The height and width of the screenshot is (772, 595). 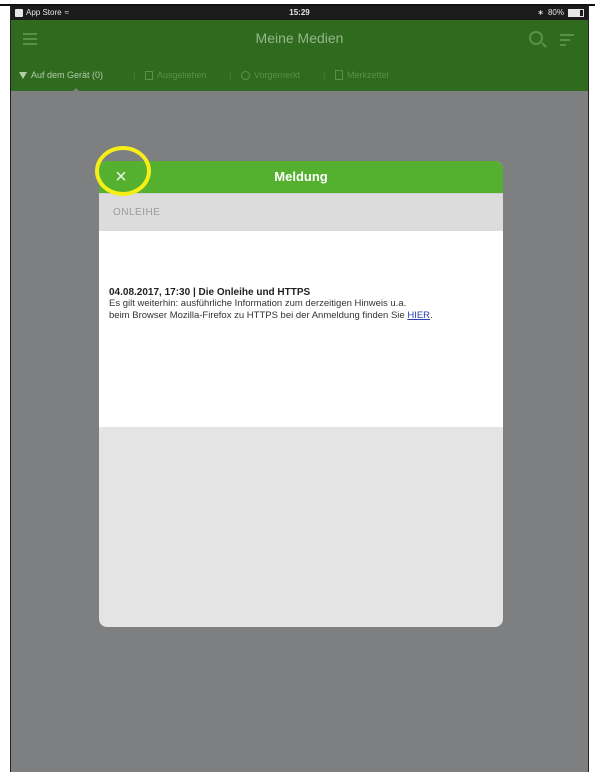 I want to click on status-right: ∗ 80%, so click(x=560, y=12).